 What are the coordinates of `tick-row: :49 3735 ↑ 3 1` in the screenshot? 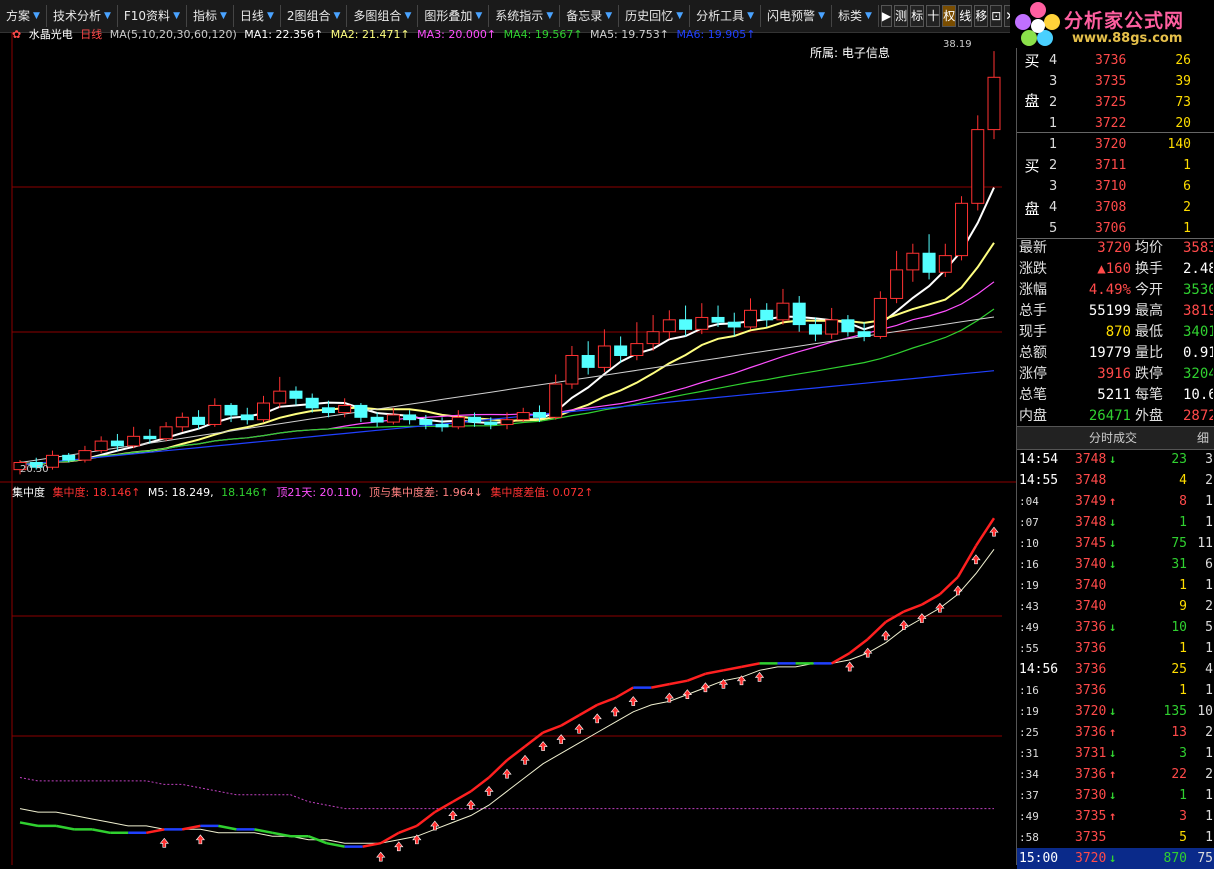 It's located at (1115, 816).